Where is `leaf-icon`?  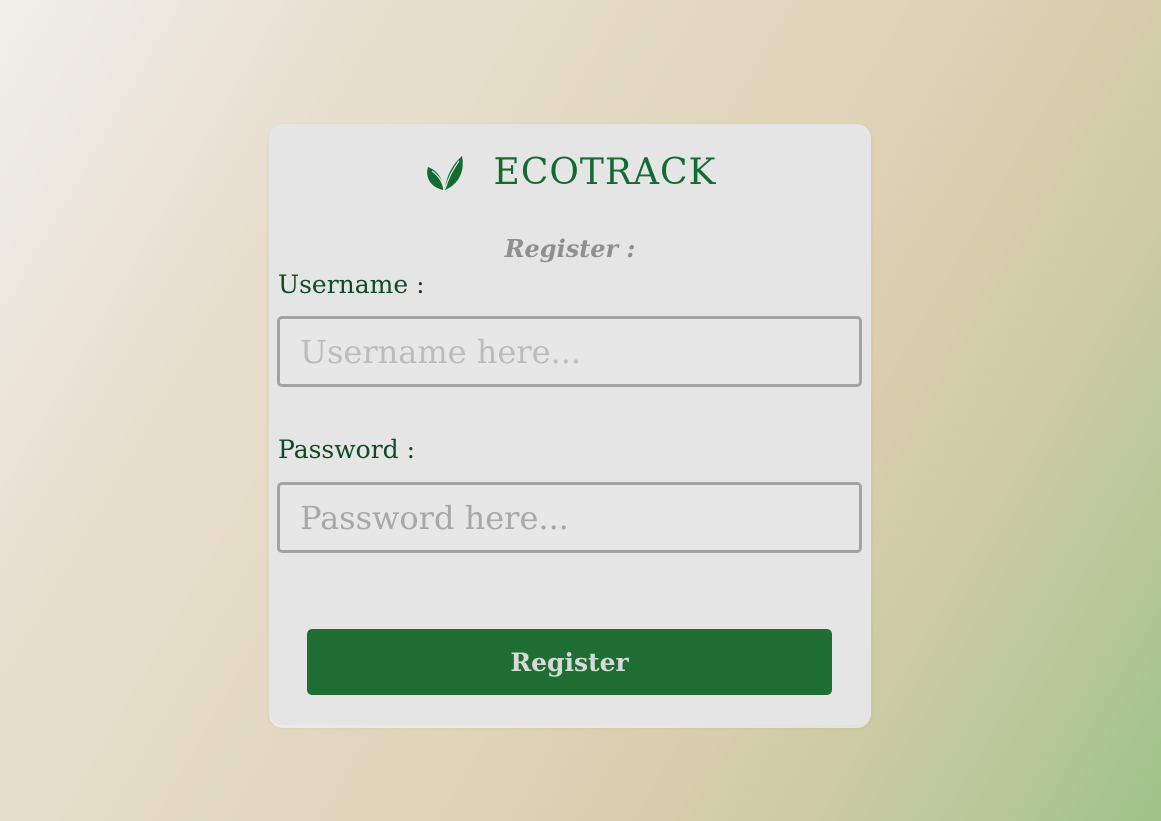
leaf-icon is located at coordinates (444, 173).